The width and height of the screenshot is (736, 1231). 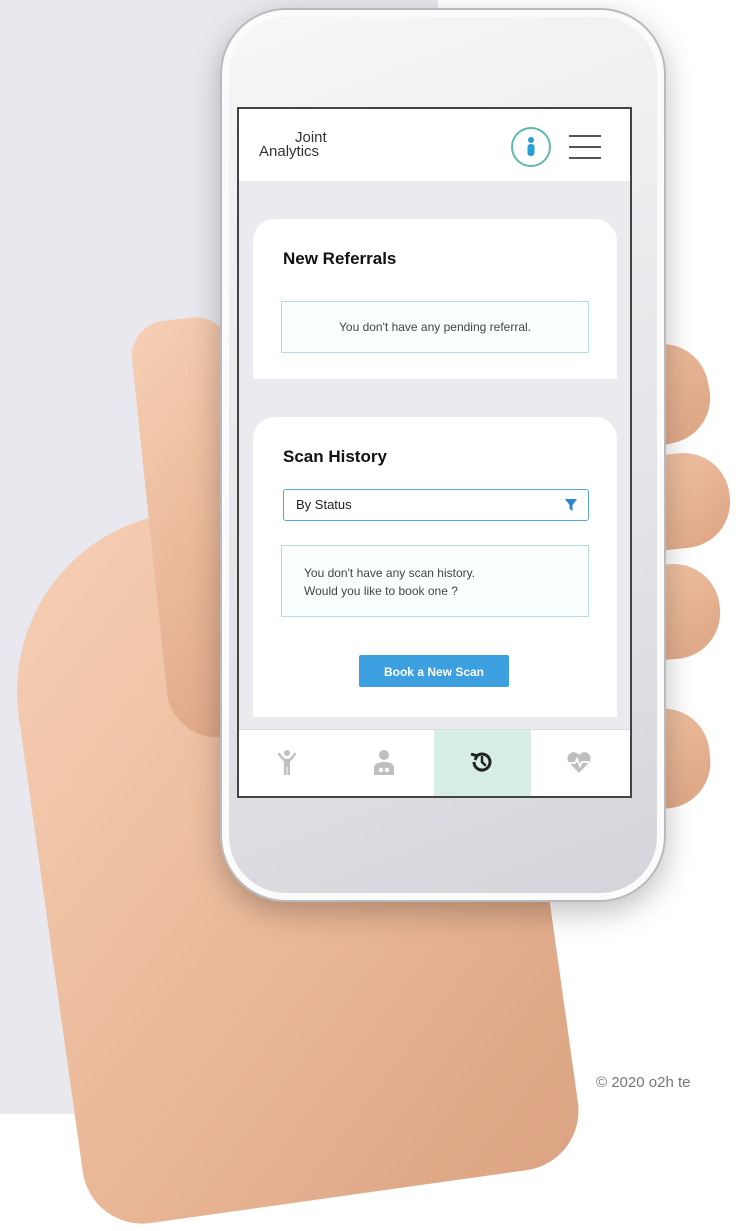 I want to click on logo-text-line2: Analytics, so click(x=289, y=151).